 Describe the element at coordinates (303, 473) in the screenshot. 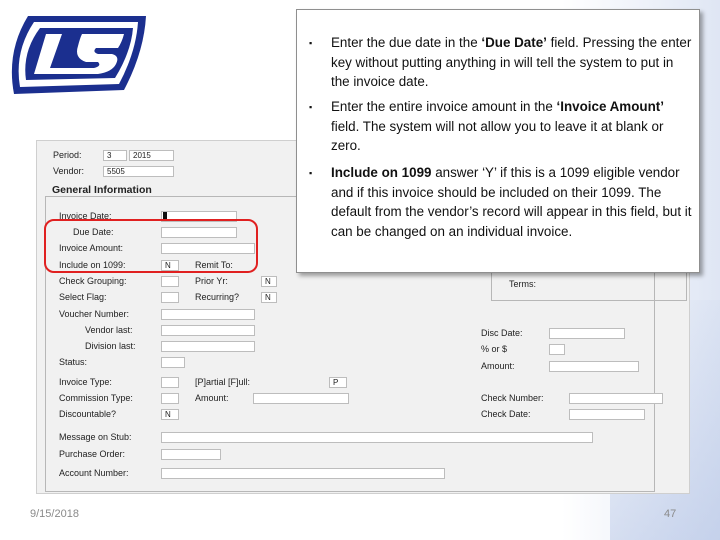

I see `account-number-field` at that location.